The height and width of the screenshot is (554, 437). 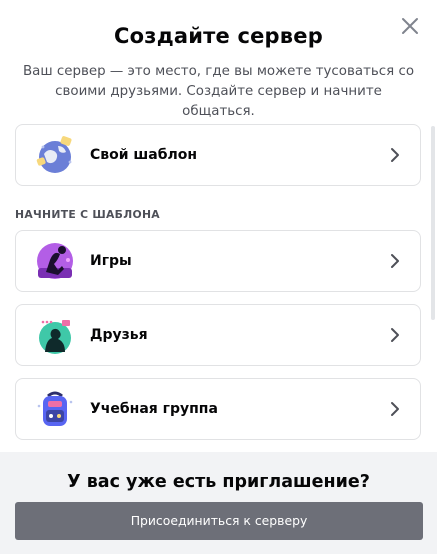 What do you see at coordinates (219, 521) in the screenshot?
I see `join-server-button: Присоединиться к серверу` at bounding box center [219, 521].